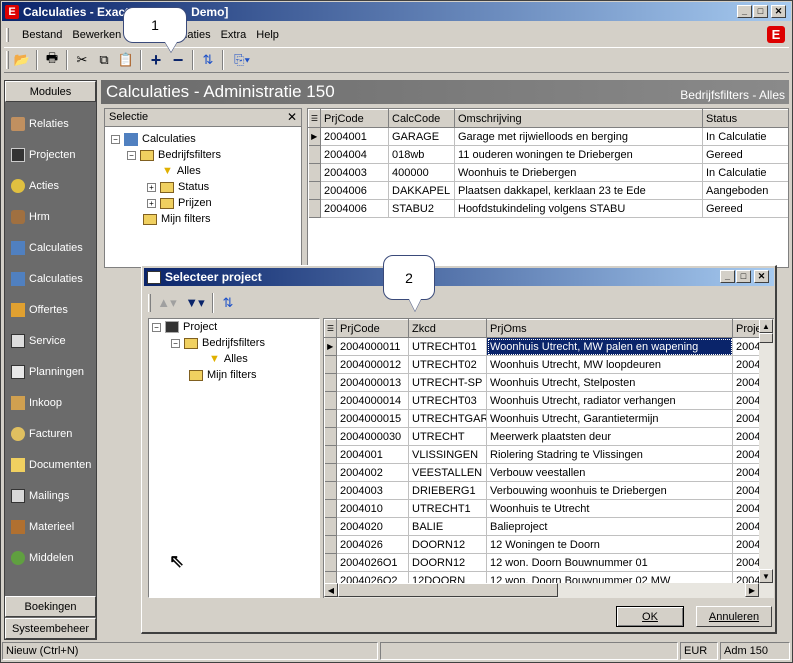 The height and width of the screenshot is (663, 793). What do you see at coordinates (727, 276) in the screenshot?
I see `dialog-minimize-button: _` at bounding box center [727, 276].